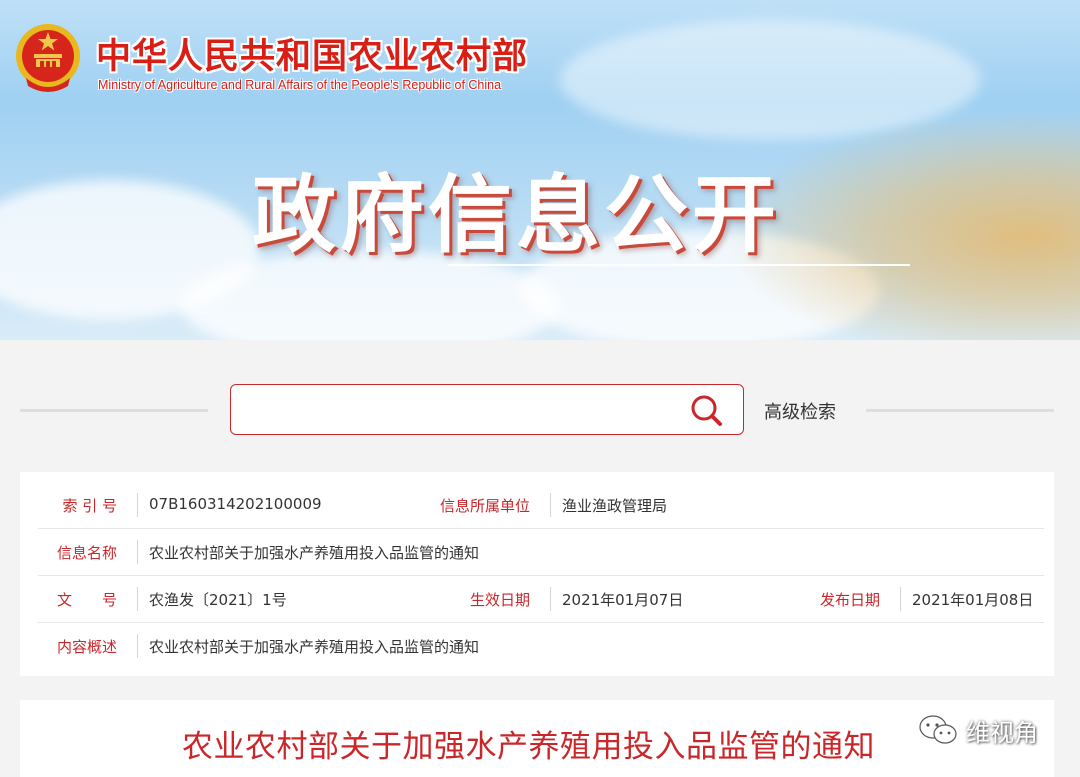  What do you see at coordinates (48, 58) in the screenshot?
I see `national-emblem-icon` at bounding box center [48, 58].